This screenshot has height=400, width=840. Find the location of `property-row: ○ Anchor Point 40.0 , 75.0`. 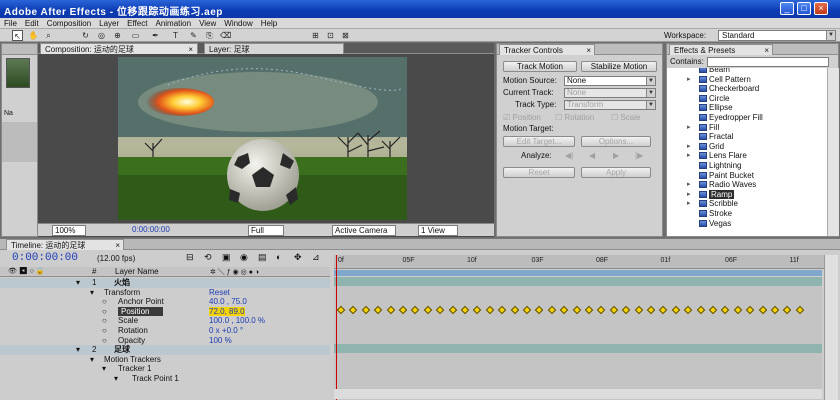

property-row: ○ Anchor Point 40.0 , 75.0 is located at coordinates (165, 302).